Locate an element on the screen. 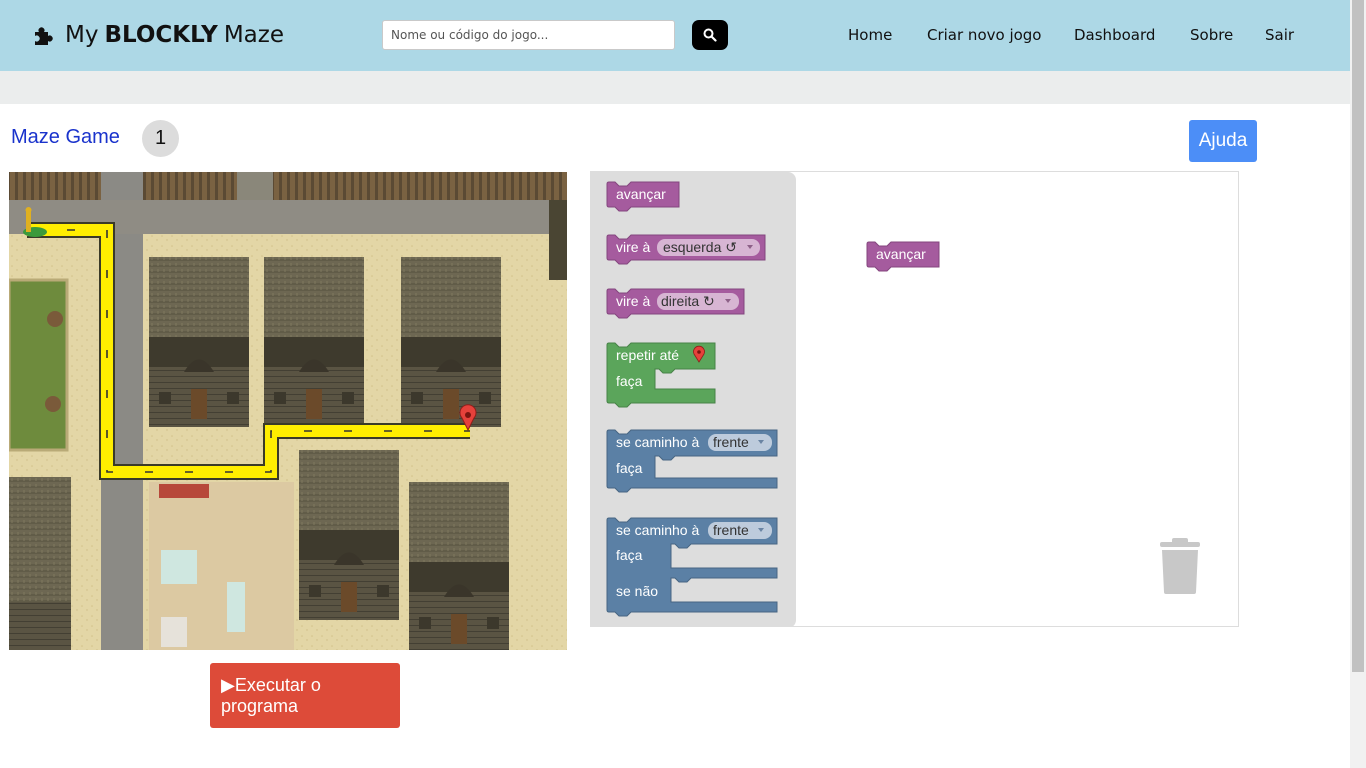  block-move-forward: avançar is located at coordinates (643, 196).